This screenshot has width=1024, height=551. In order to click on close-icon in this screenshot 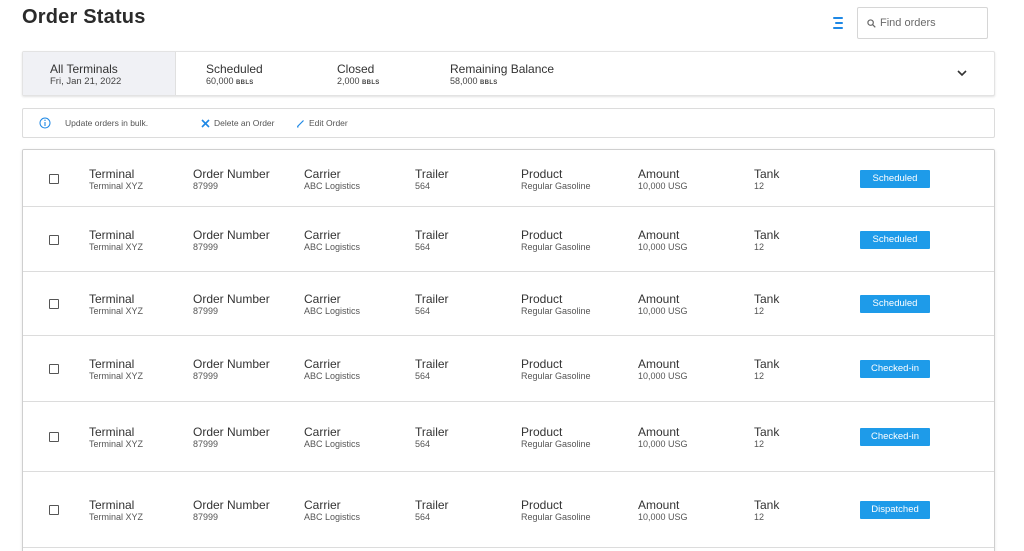, I will do `click(205, 123)`.